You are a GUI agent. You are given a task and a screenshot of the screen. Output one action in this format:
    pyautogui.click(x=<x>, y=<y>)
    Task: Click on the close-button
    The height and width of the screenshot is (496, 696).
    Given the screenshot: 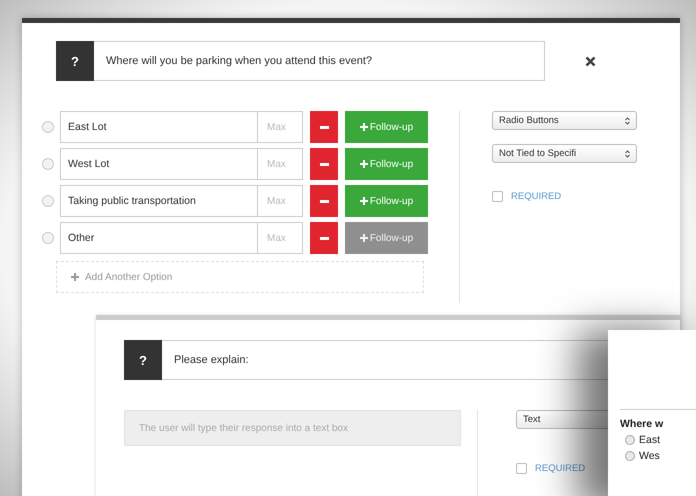 What is the action you would take?
    pyautogui.click(x=590, y=61)
    